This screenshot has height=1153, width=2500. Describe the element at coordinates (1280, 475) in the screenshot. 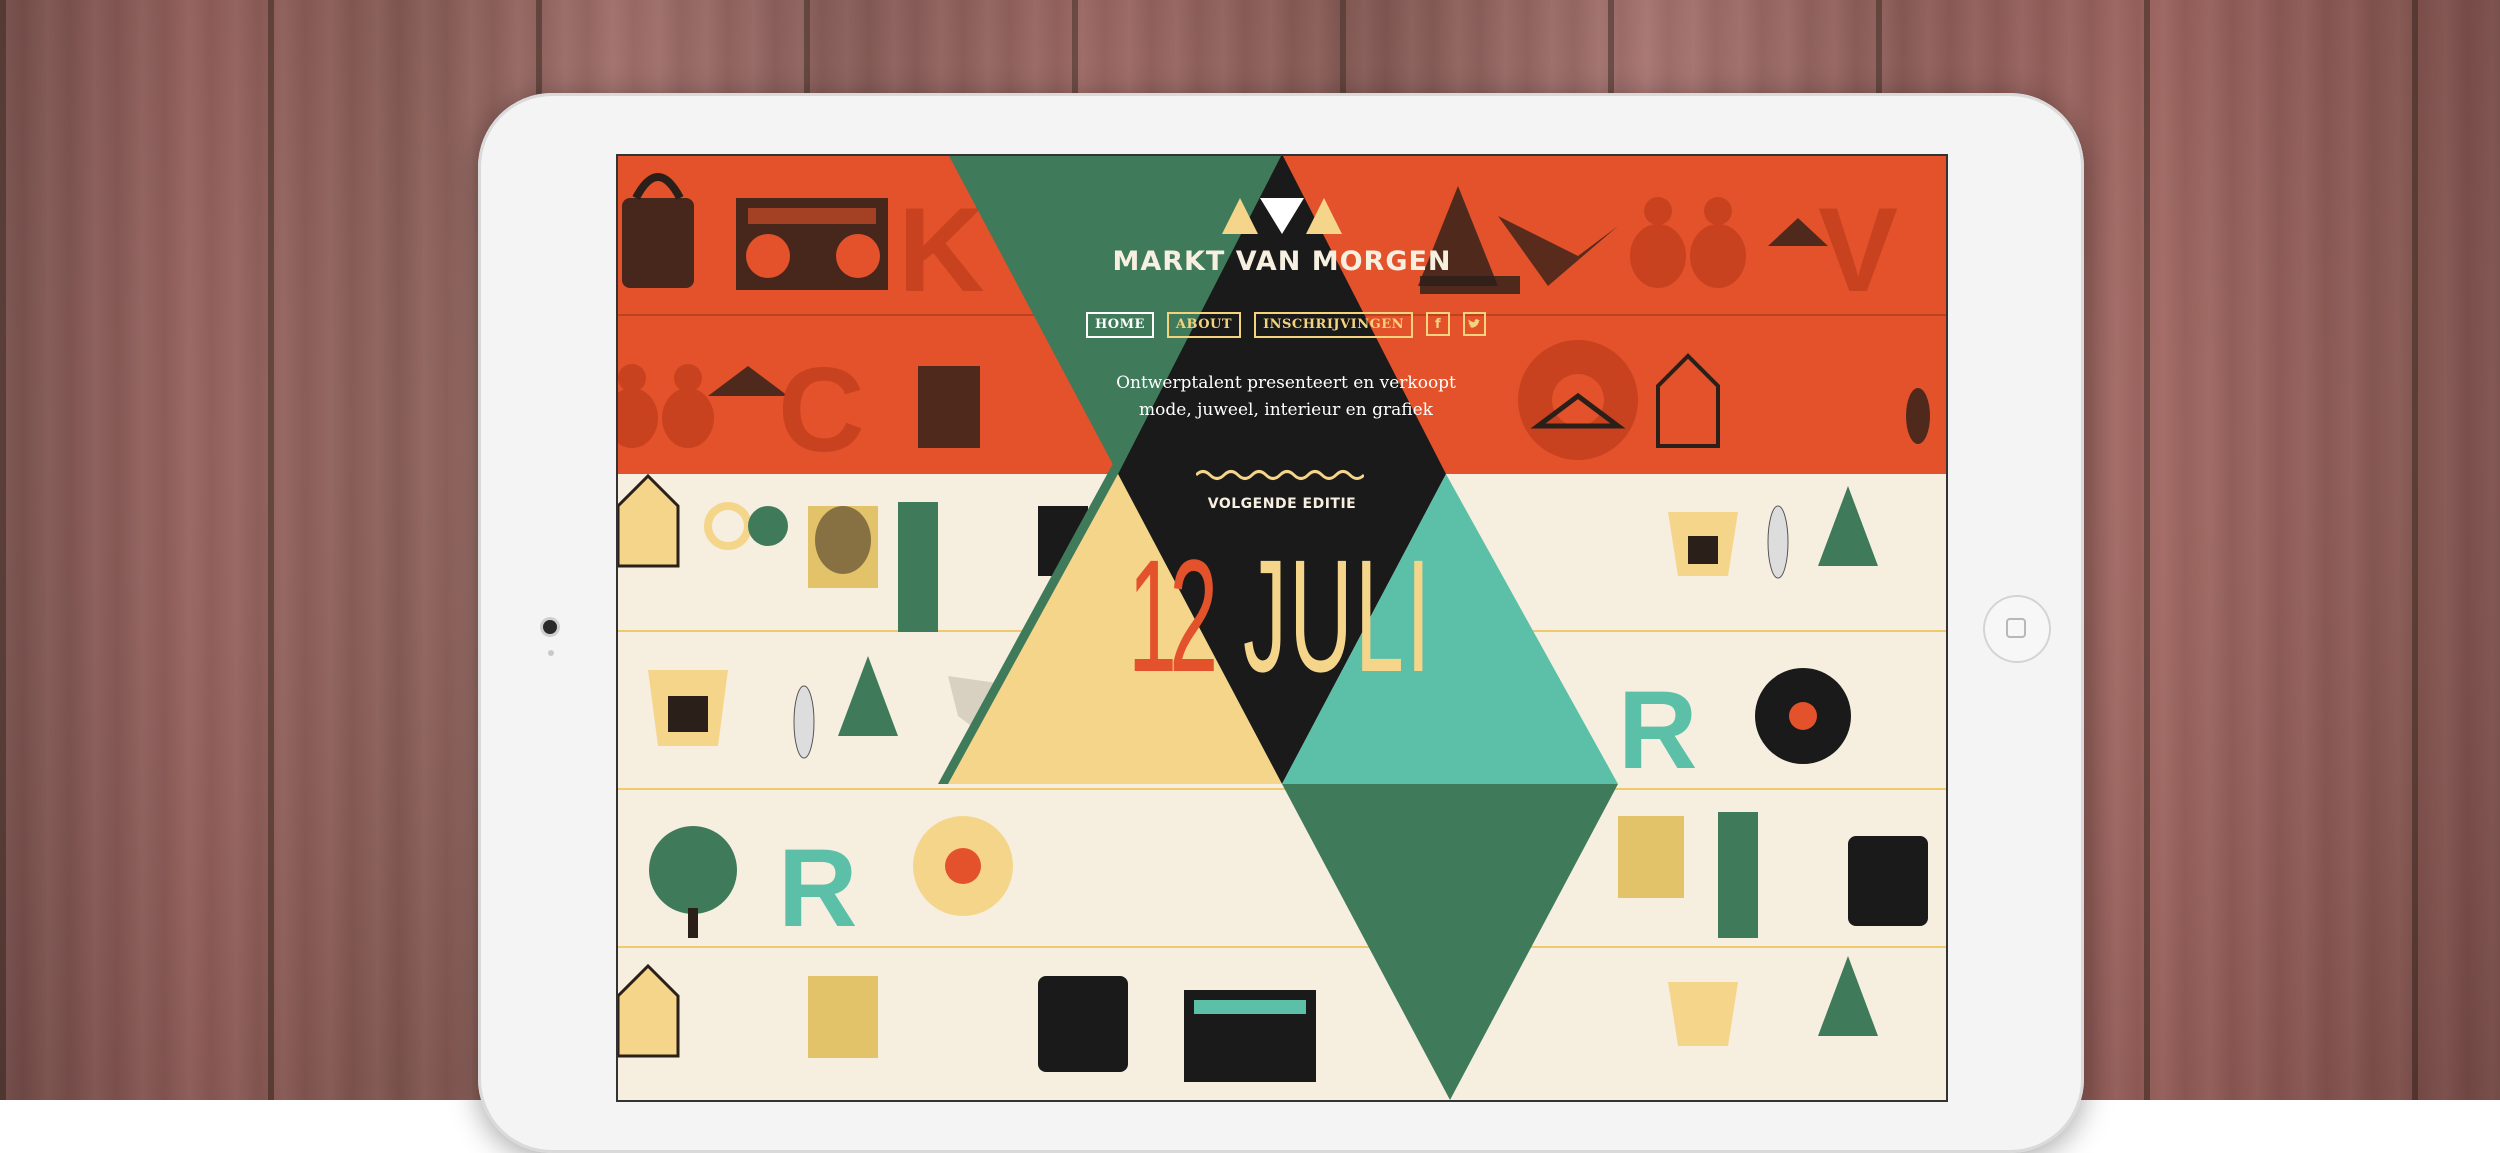

I see `wave-divider-icon` at that location.